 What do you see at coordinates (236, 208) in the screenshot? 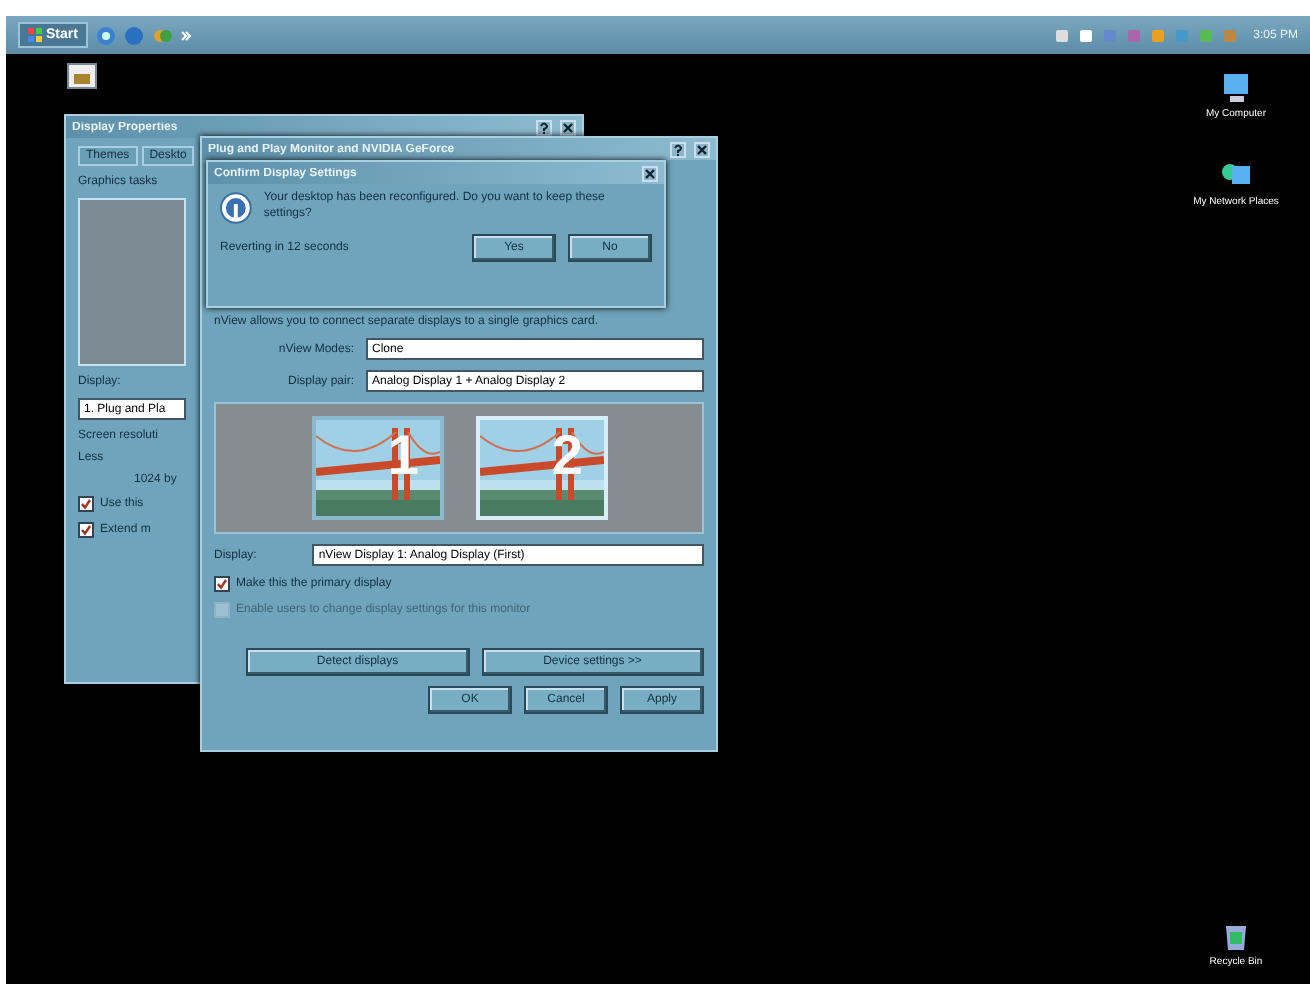
I see `info-icon` at bounding box center [236, 208].